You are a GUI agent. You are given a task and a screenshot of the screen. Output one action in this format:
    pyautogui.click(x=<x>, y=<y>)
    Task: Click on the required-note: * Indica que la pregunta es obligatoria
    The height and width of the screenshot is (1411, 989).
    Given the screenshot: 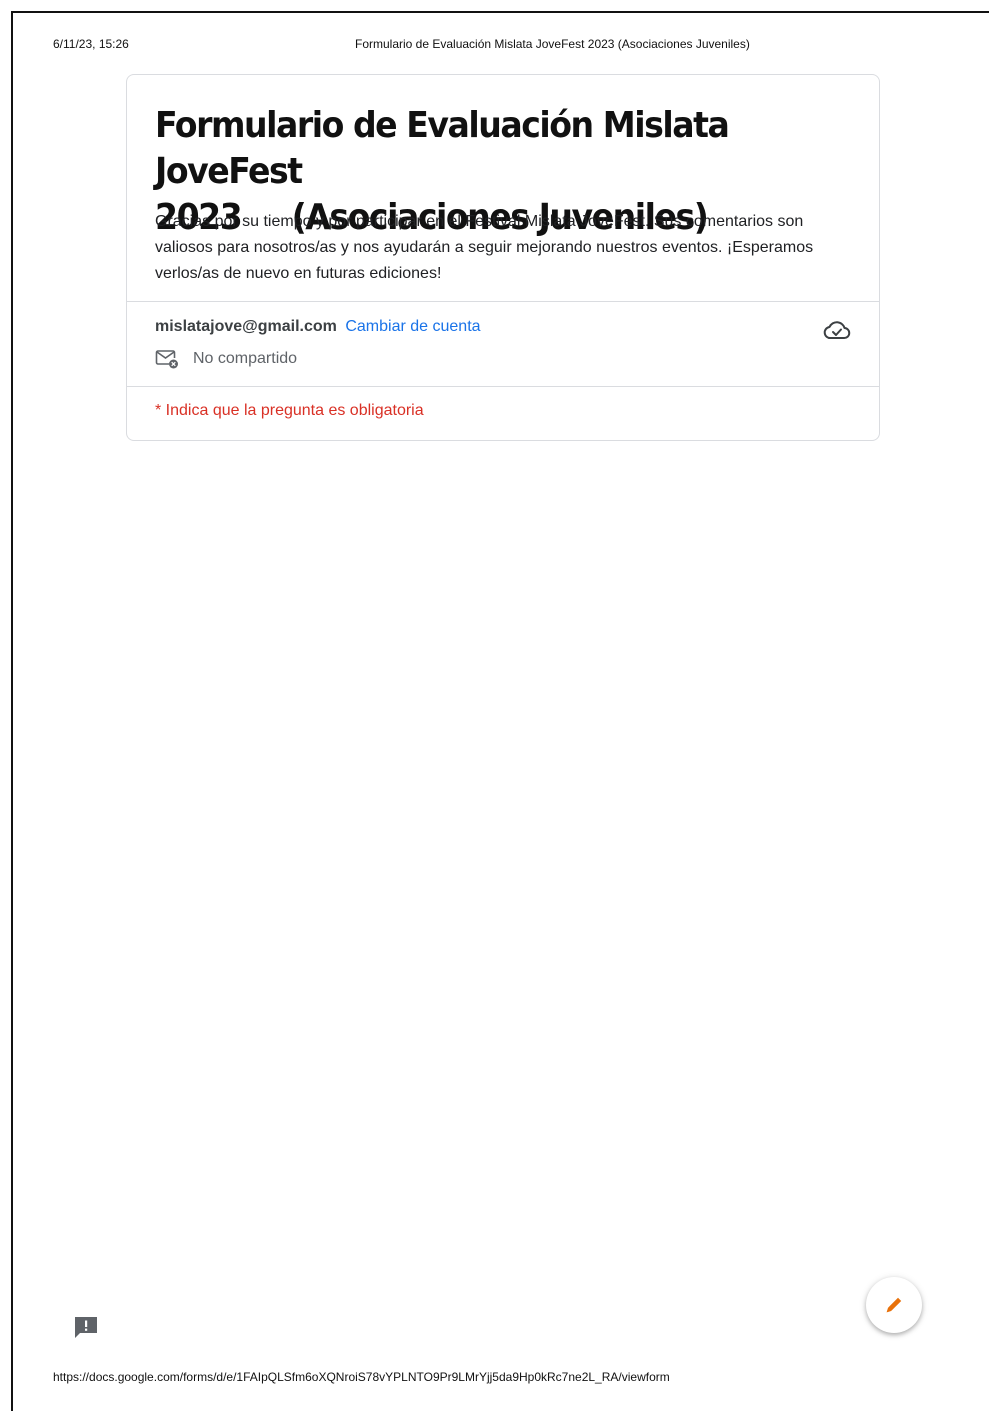 What is the action you would take?
    pyautogui.click(x=289, y=410)
    